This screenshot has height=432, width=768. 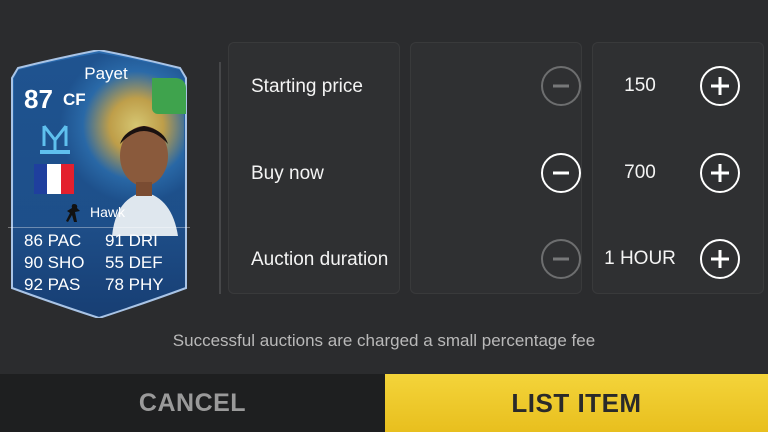 What do you see at coordinates (55, 139) in the screenshot?
I see `club-crest-icon` at bounding box center [55, 139].